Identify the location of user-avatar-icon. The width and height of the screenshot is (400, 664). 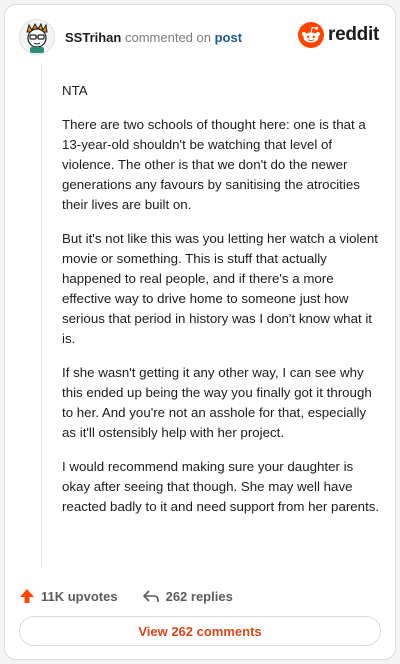
(37, 37).